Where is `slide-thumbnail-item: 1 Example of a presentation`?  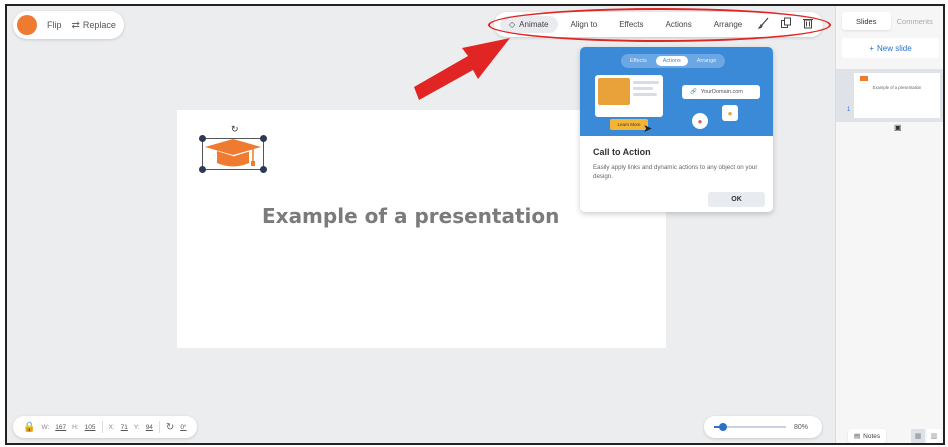
slide-thumbnail-item: 1 Example of a presentation is located at coordinates (889, 95).